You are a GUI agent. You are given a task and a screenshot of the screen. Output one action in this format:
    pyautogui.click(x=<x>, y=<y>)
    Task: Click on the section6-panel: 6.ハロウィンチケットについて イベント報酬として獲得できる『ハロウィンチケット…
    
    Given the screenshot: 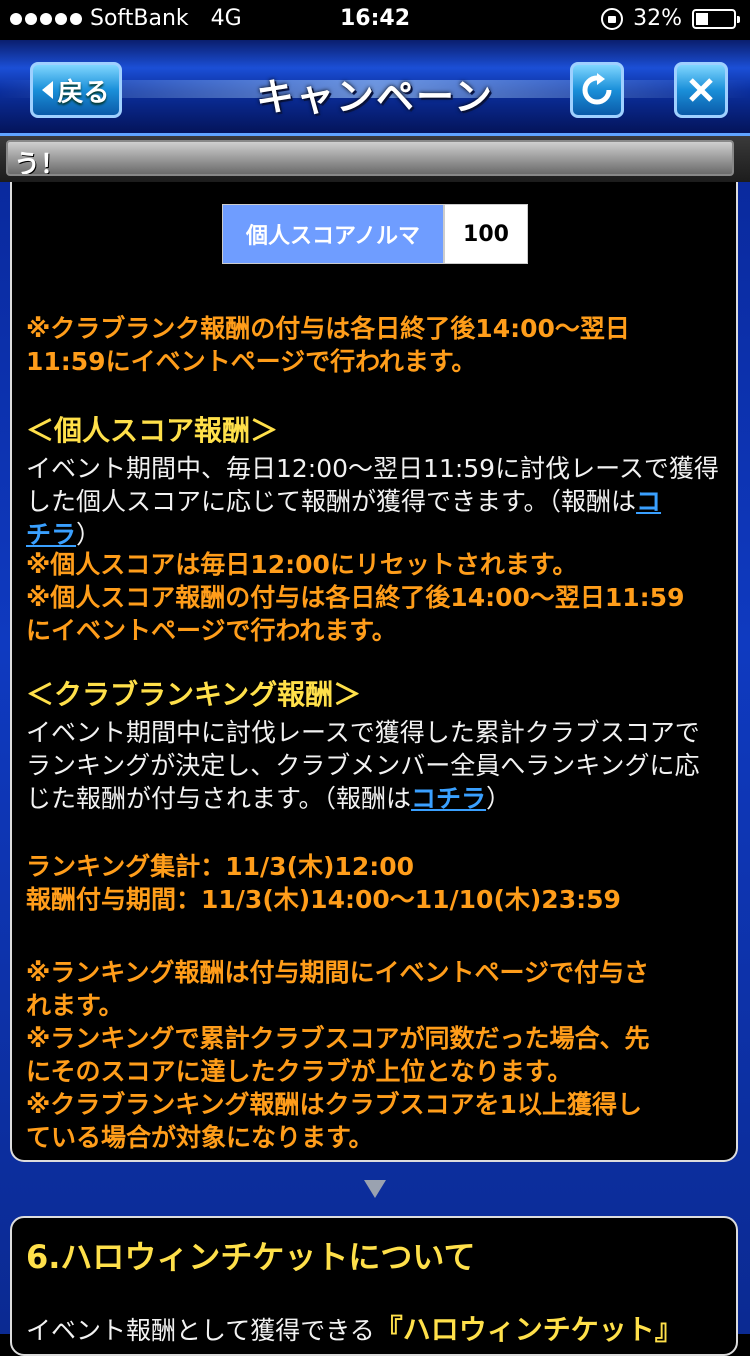 What is the action you would take?
    pyautogui.click(x=374, y=1286)
    